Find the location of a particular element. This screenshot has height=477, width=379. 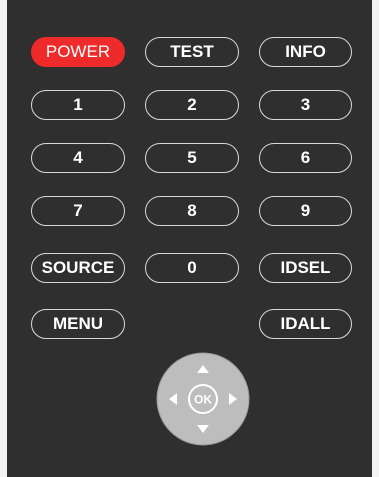

power-button: POWER is located at coordinates (78, 52).